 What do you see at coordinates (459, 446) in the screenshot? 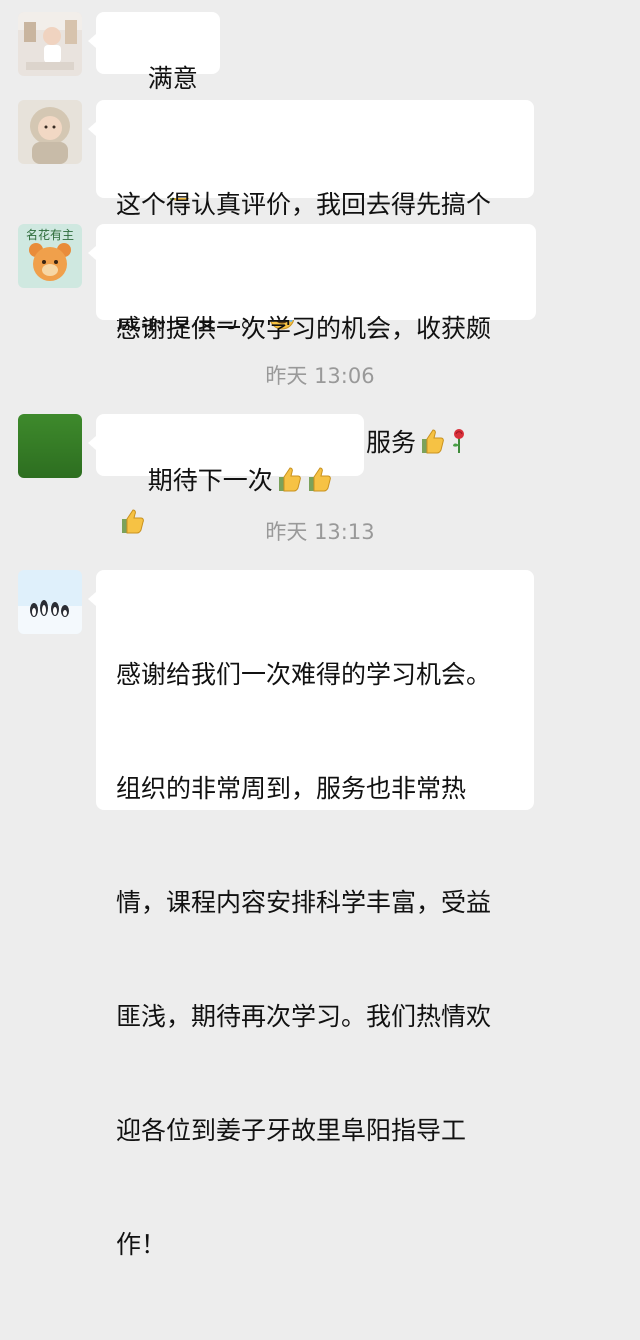
I see `rose-icon` at bounding box center [459, 446].